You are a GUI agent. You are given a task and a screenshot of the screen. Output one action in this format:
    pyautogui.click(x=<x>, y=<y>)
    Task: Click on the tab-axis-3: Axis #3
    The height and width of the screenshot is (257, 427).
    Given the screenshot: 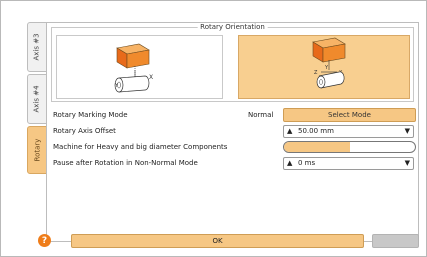 What is the action you would take?
    pyautogui.click(x=37, y=47)
    